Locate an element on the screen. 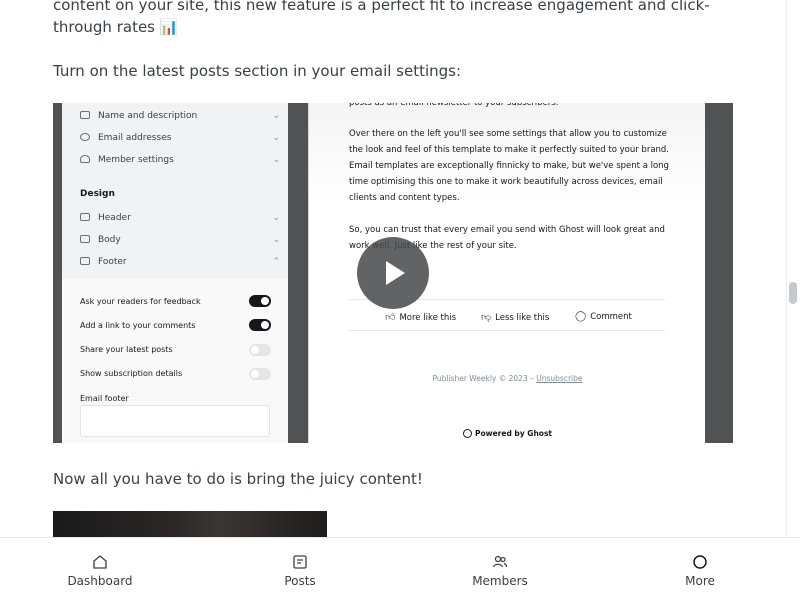 The image size is (800, 600). comment-icon: ◯ is located at coordinates (581, 316).